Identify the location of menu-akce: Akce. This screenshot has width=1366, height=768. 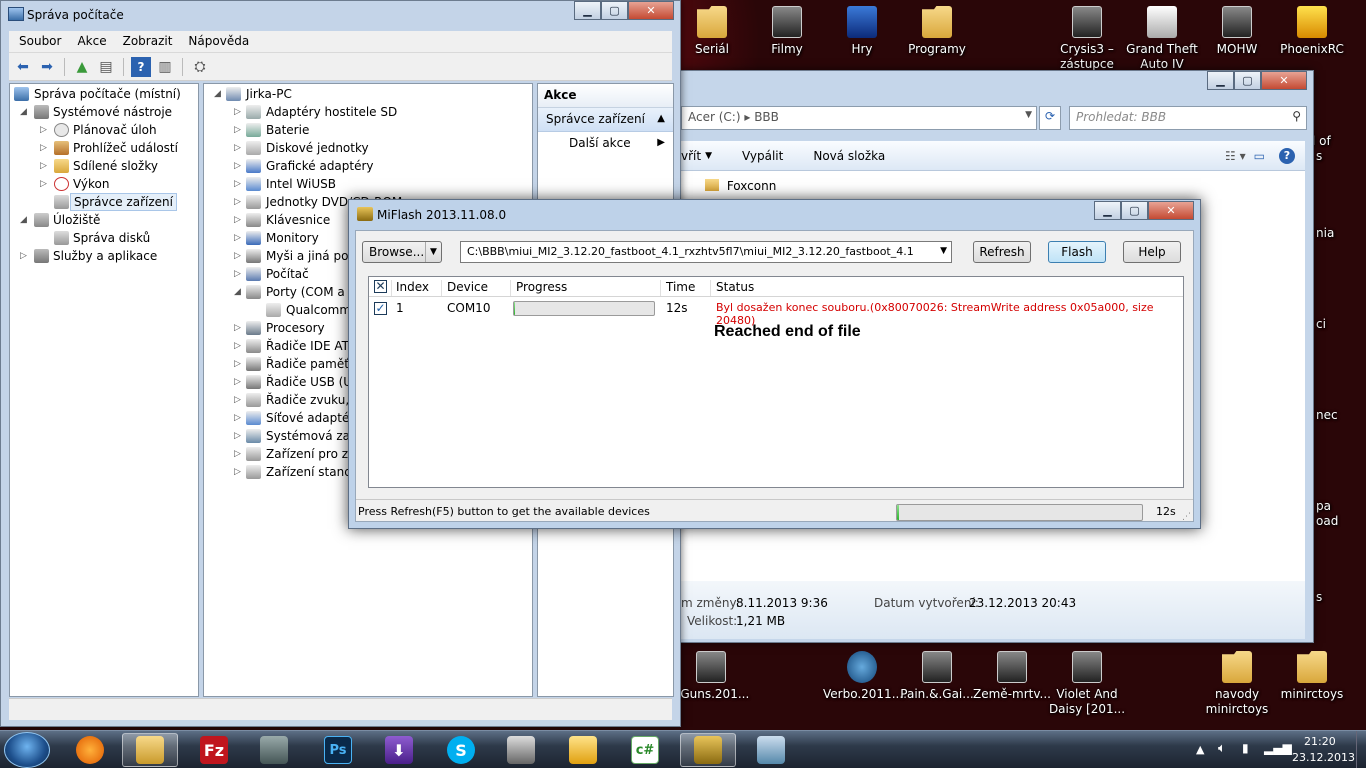
(91, 41).